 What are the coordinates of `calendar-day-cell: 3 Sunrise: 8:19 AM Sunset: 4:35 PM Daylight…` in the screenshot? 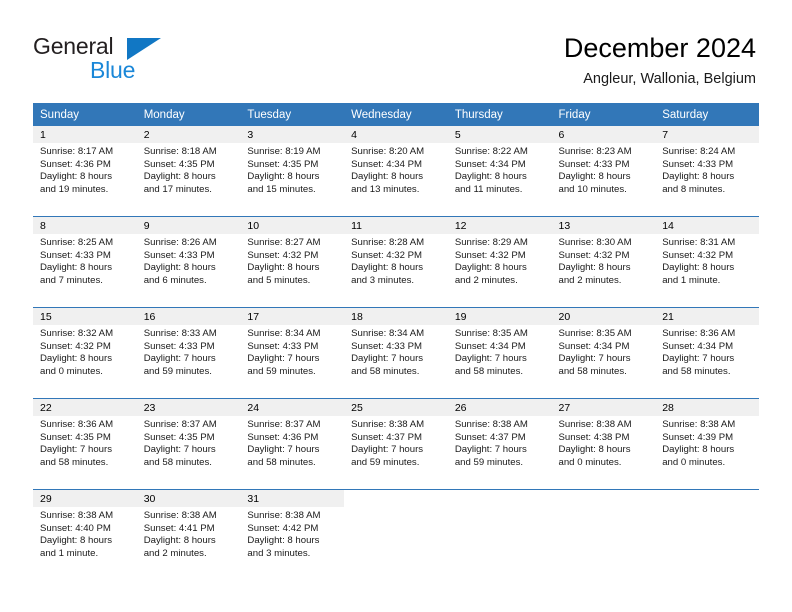 It's located at (292, 171).